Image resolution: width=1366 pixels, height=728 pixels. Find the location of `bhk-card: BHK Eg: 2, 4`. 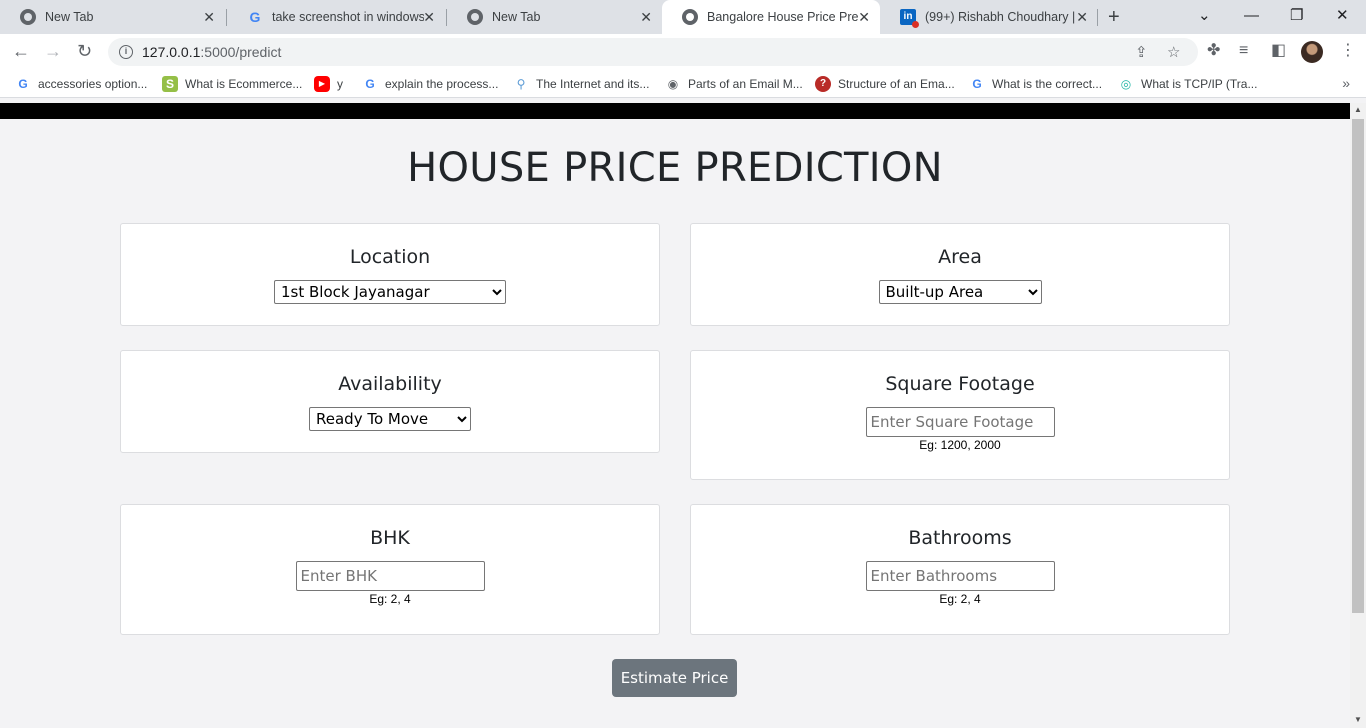

bhk-card: BHK Eg: 2, 4 is located at coordinates (390, 569).